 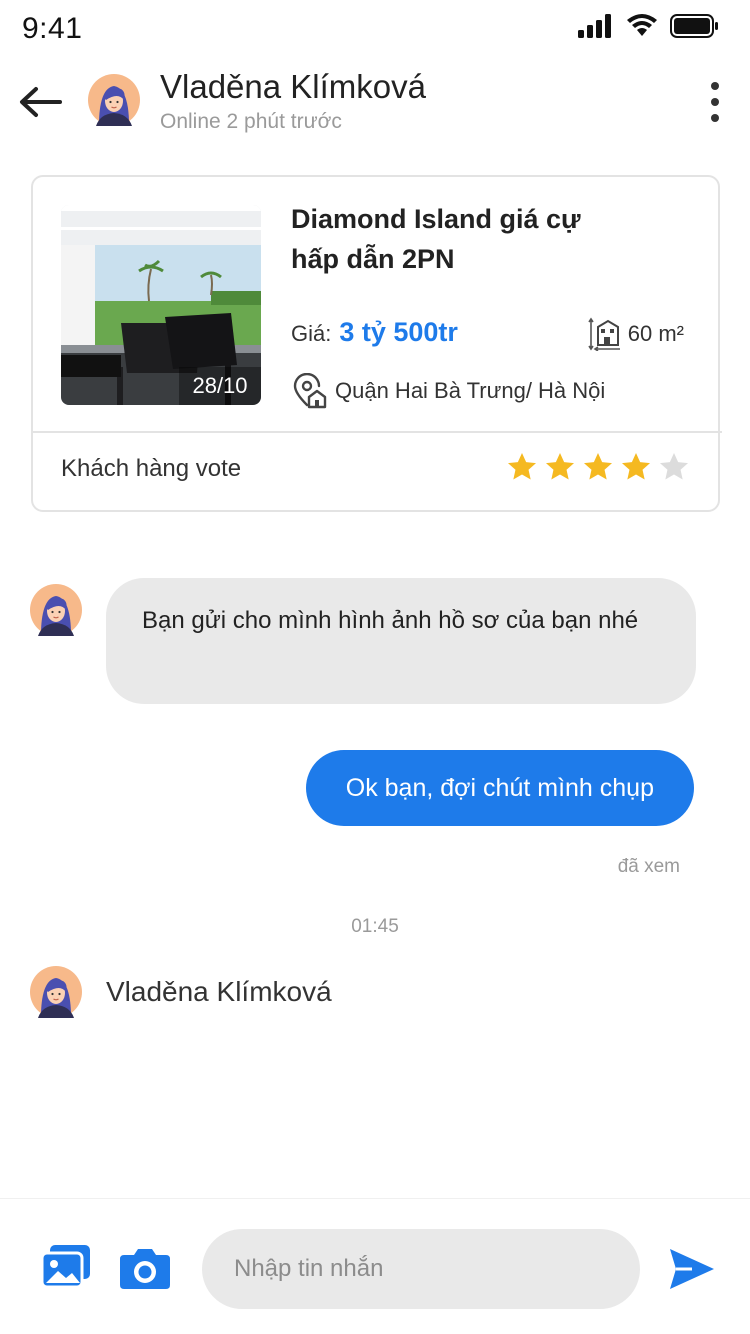 What do you see at coordinates (604, 334) in the screenshot?
I see `area-icon` at bounding box center [604, 334].